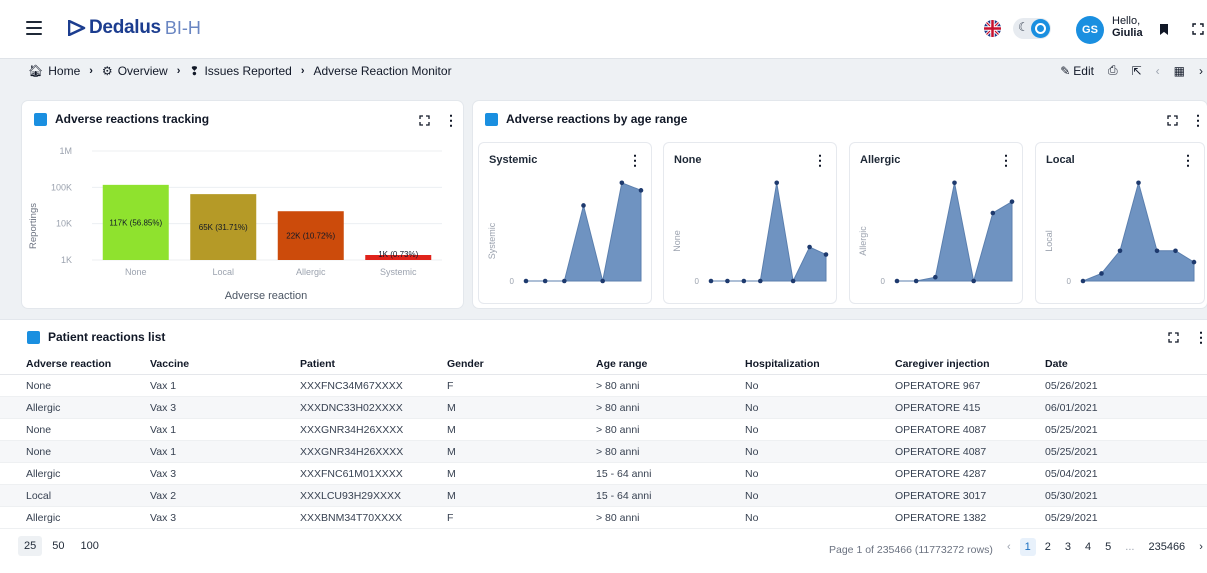 Image resolution: width=1207 pixels, height=573 pixels. Describe the element at coordinates (135, 222) in the screenshot. I see `bar-value-label: 117K (56.85%)` at that location.